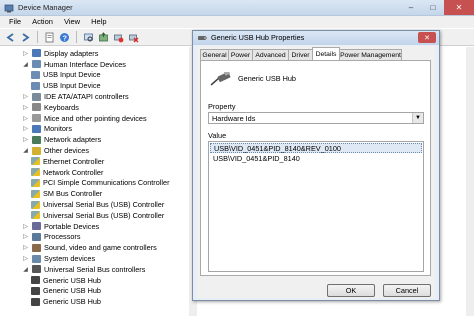 Image resolution: width=474 pixels, height=316 pixels. I want to click on pane-scrollbar, so click(470, 181).